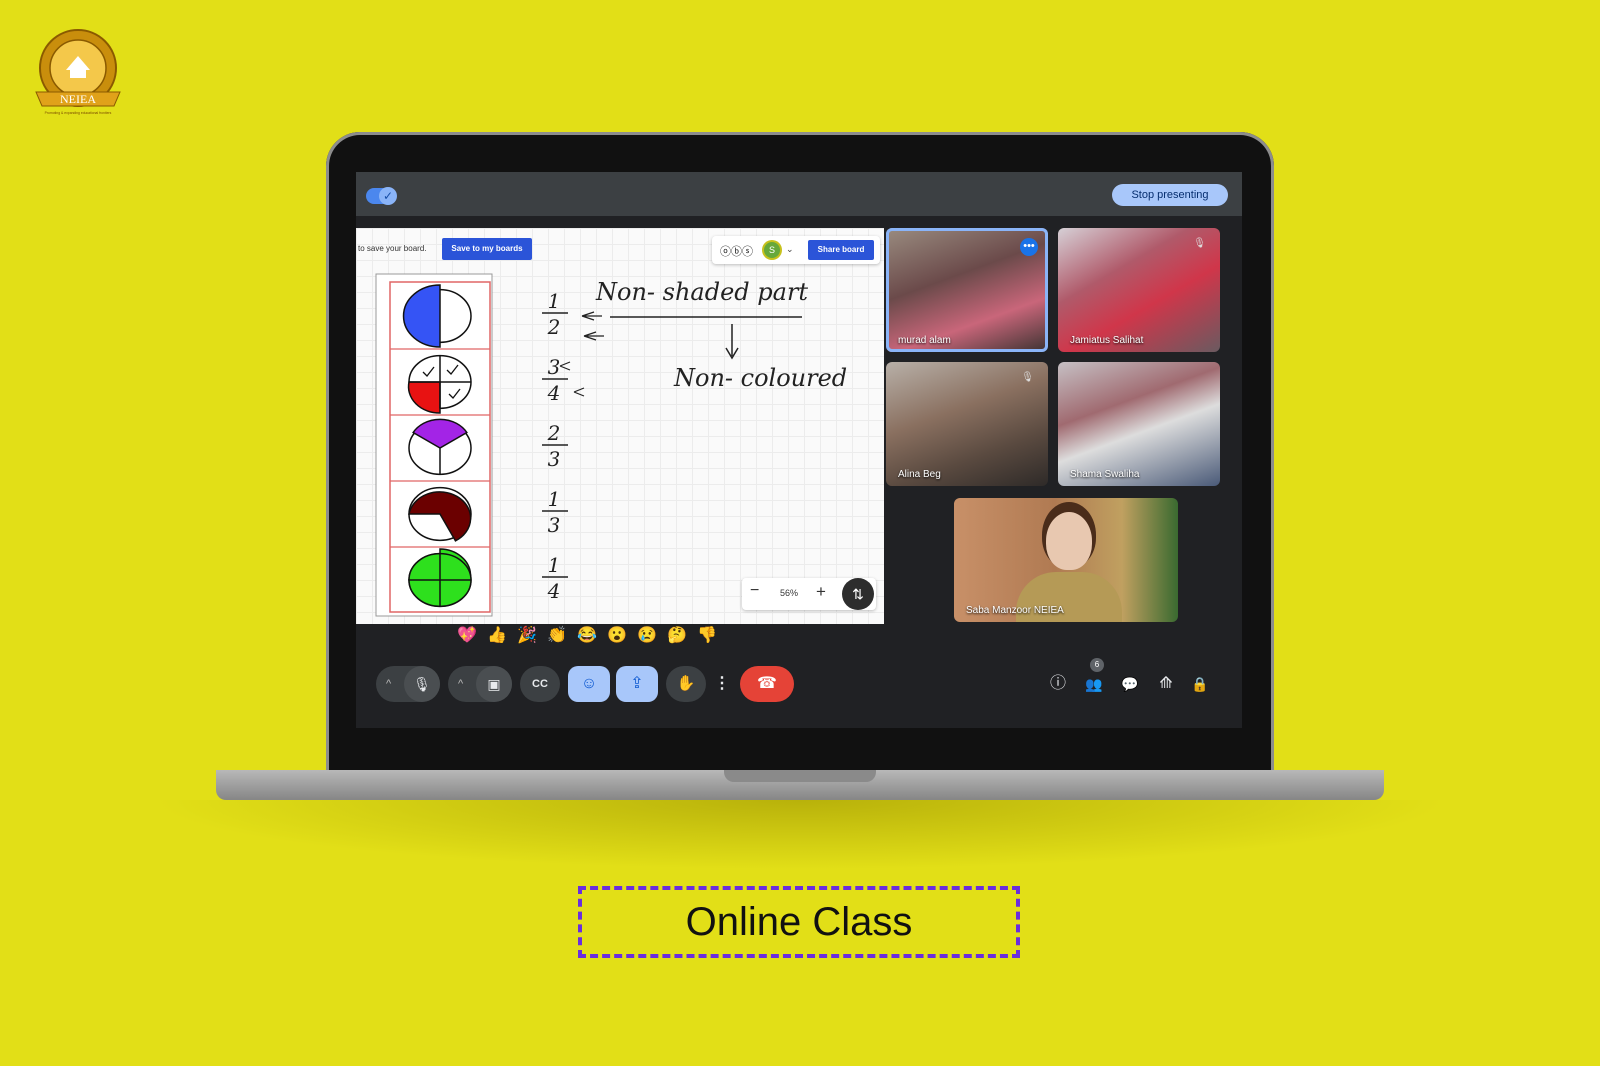 The width and height of the screenshot is (1600, 1066). Describe the element at coordinates (707, 636) in the screenshot. I see `reaction-thumbs-down-icon: 👎` at that location.